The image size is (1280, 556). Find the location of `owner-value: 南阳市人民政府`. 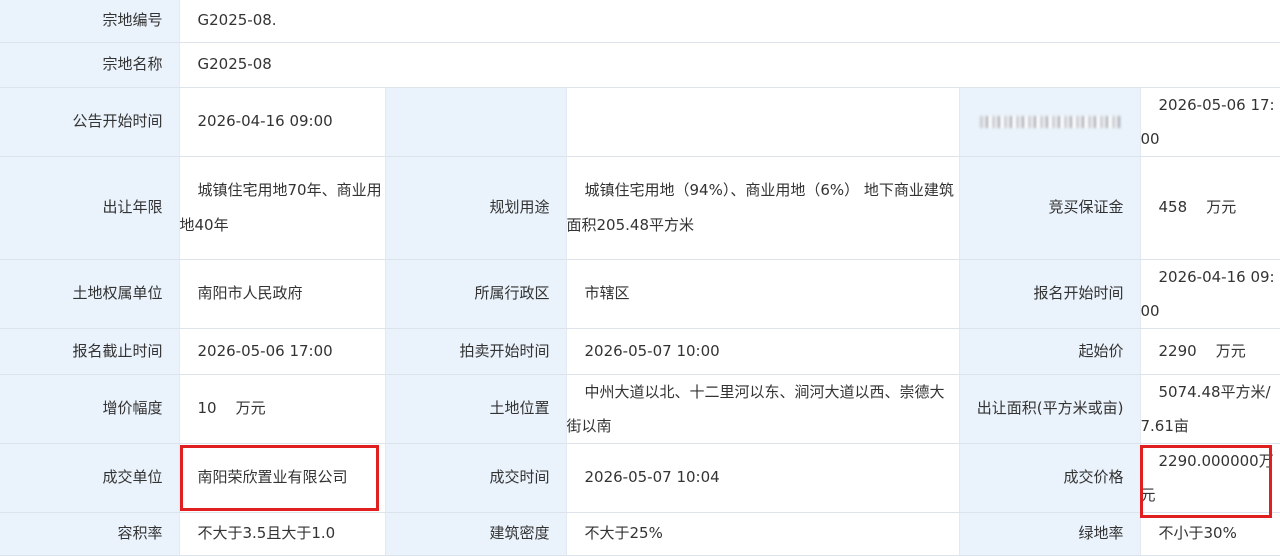

owner-value: 南阳市人民政府 is located at coordinates (282, 294).